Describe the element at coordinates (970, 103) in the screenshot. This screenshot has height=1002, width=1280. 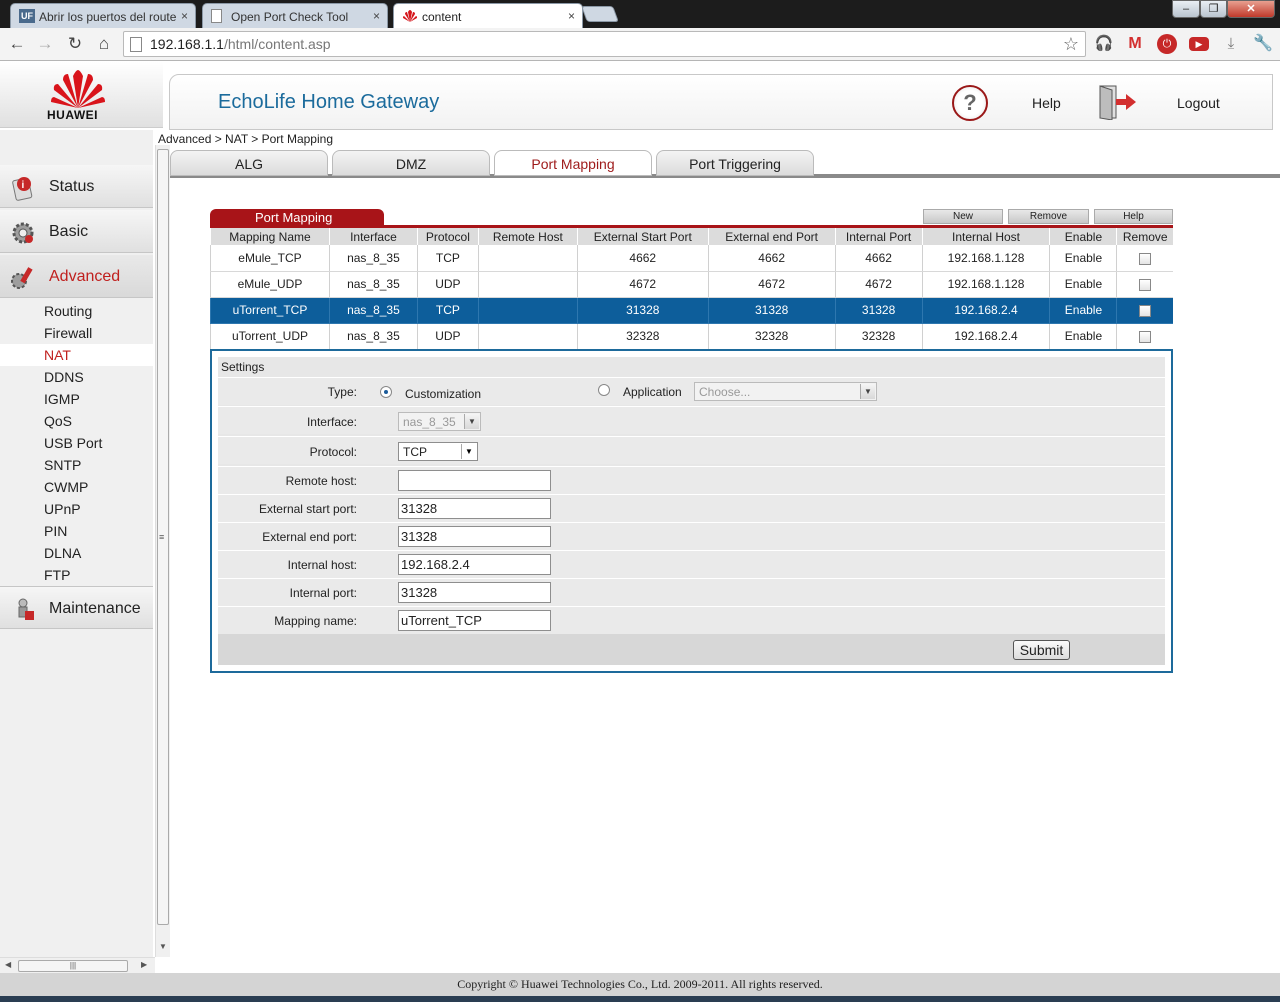
I see `help-icon: ?` at that location.